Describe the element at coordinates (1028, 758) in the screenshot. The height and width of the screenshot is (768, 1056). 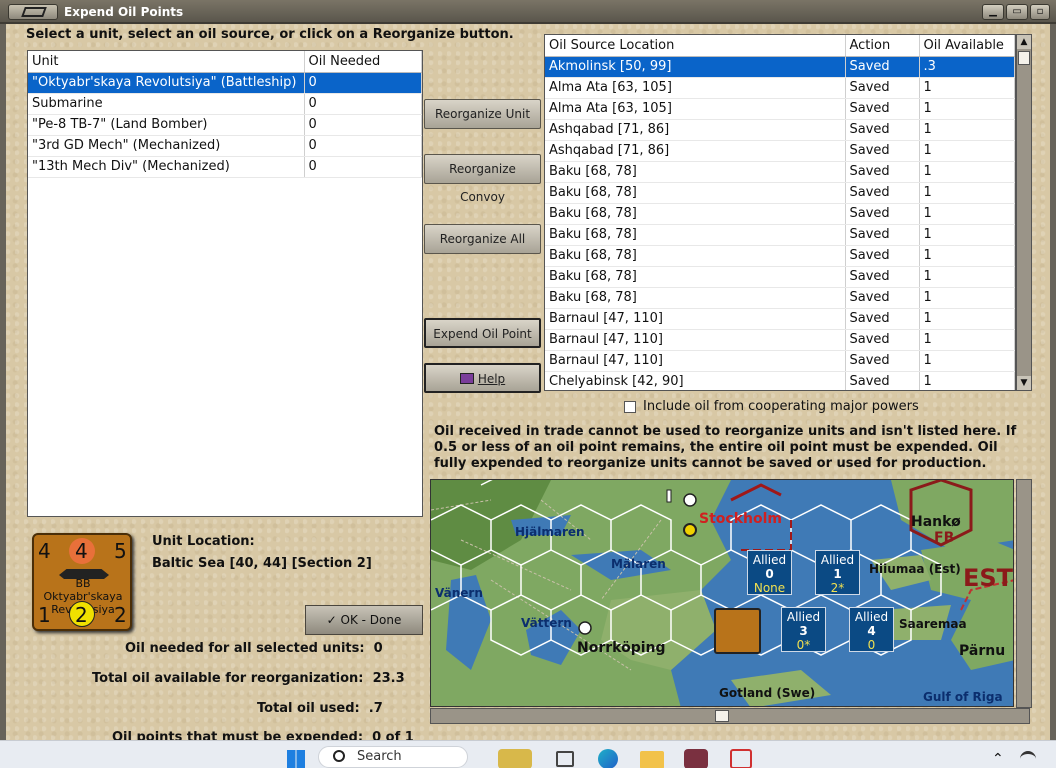
I see `network-icon` at that location.